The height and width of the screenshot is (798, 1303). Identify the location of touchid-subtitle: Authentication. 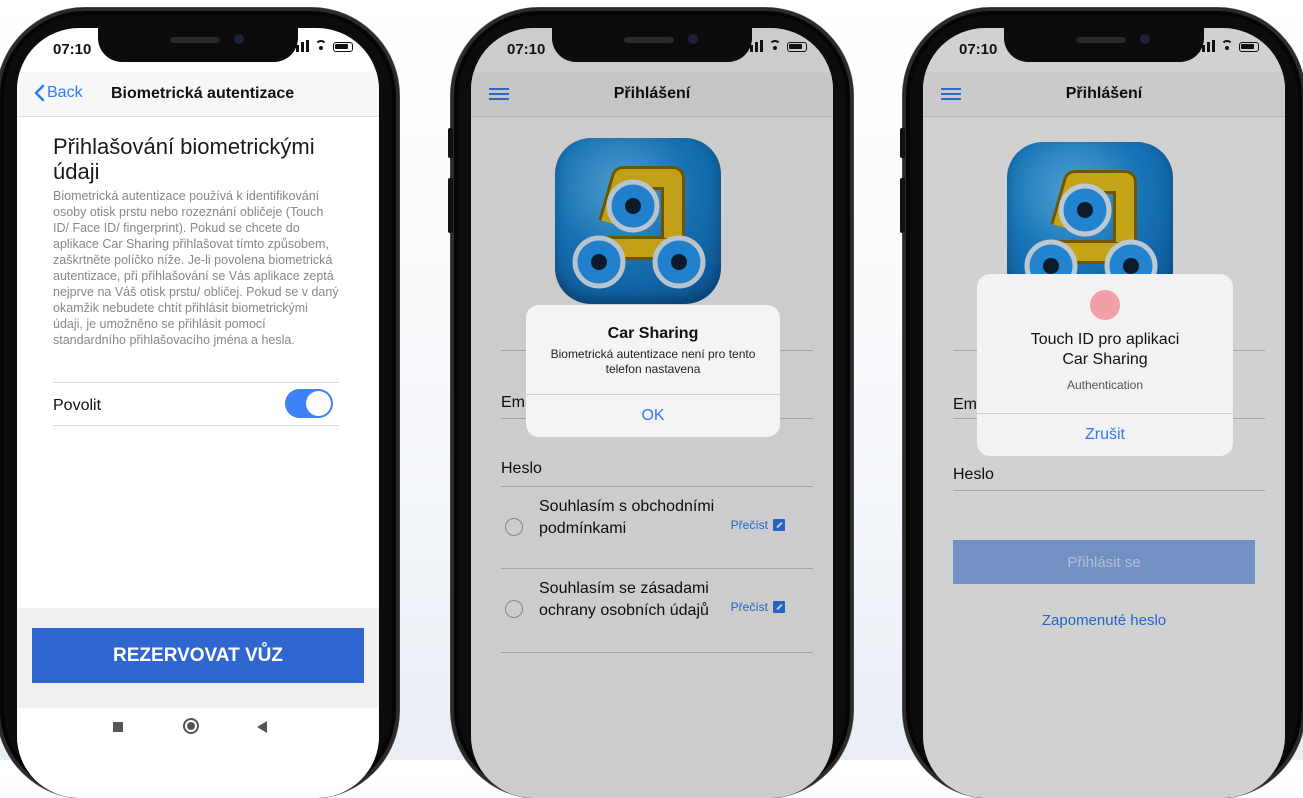
(1105, 385).